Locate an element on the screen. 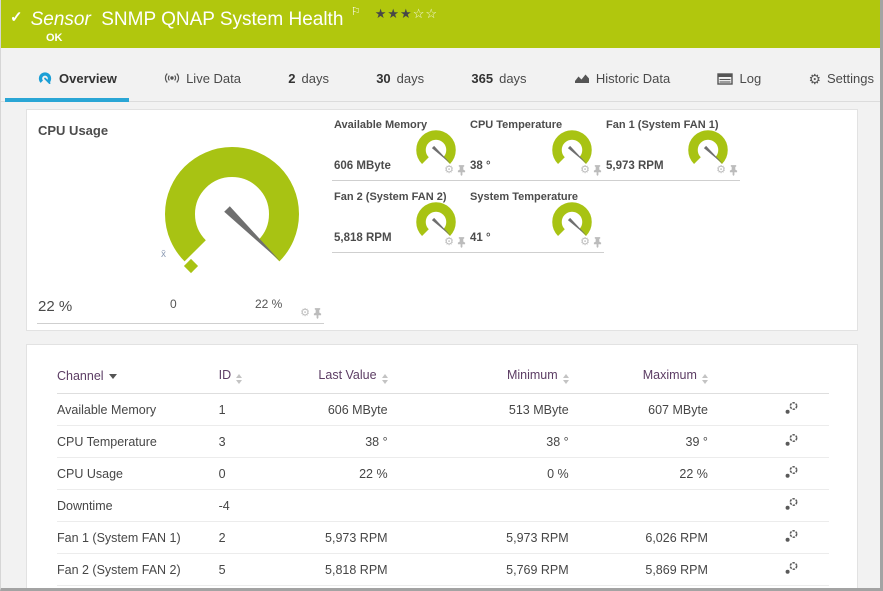  column-header-channel: Channel is located at coordinates (138, 376).